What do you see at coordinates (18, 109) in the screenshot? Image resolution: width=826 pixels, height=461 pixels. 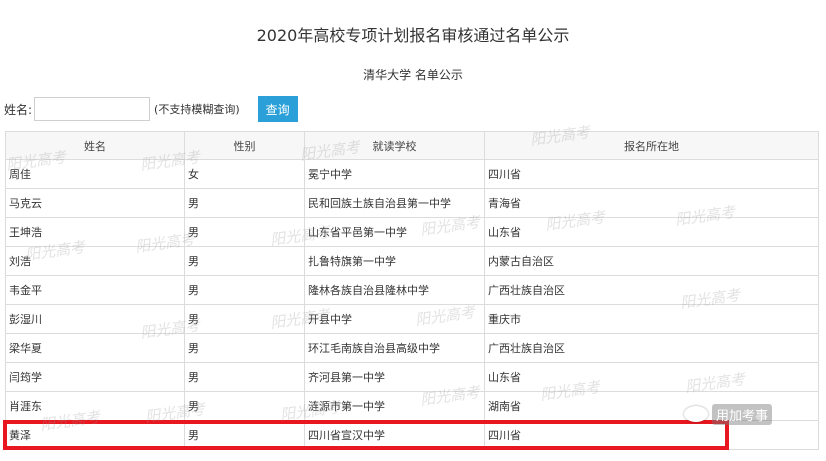 I see `search-label: 姓名:` at bounding box center [18, 109].